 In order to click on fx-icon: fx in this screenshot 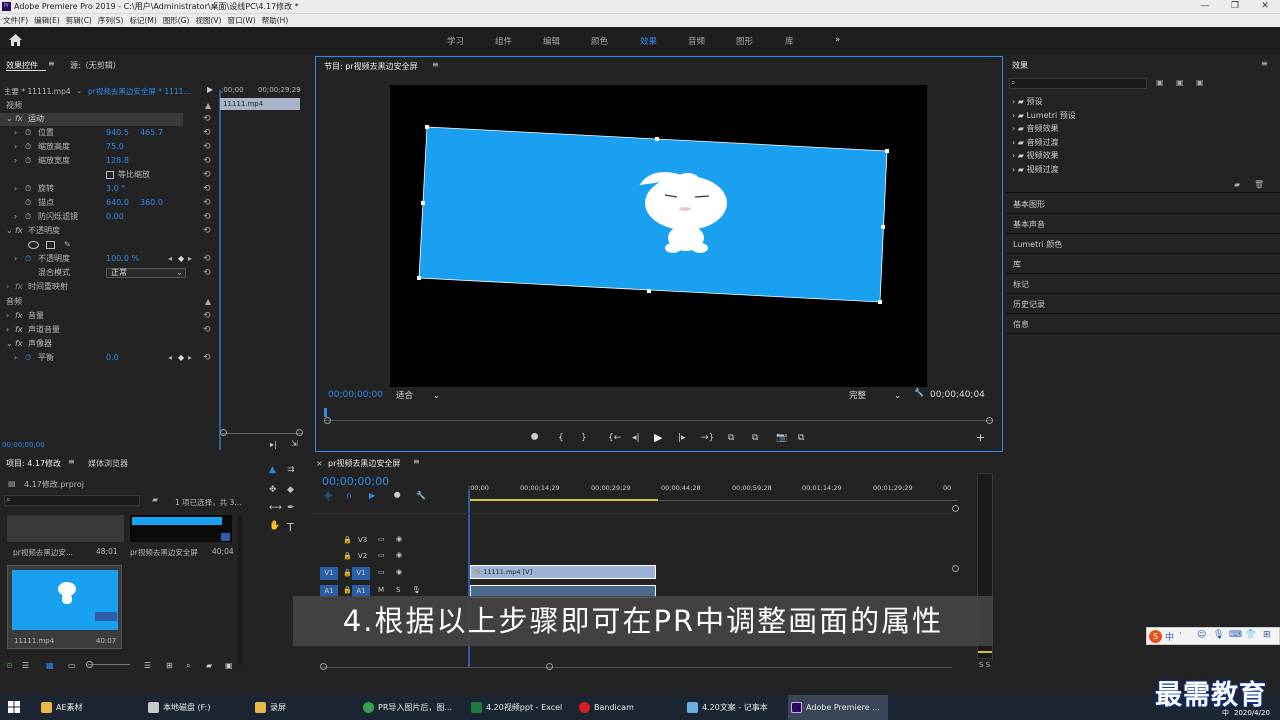, I will do `click(19, 330)`.